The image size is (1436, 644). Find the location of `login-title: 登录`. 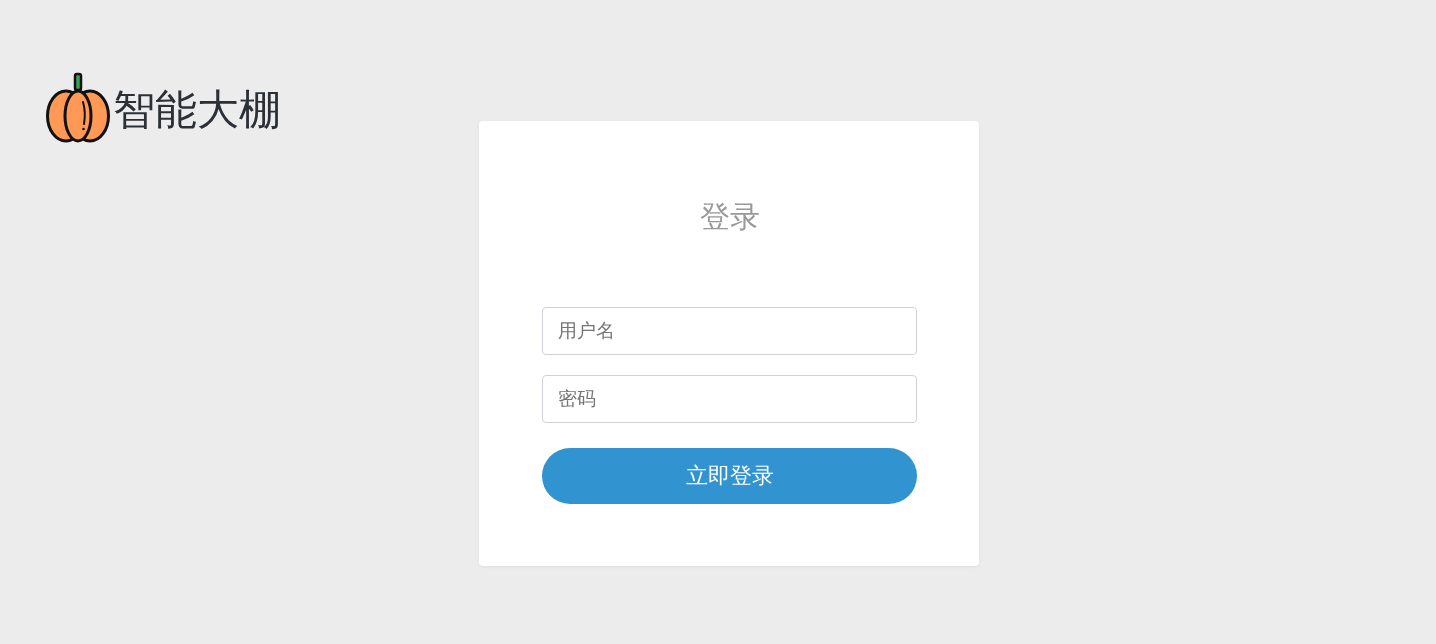

login-title: 登录 is located at coordinates (729, 217).